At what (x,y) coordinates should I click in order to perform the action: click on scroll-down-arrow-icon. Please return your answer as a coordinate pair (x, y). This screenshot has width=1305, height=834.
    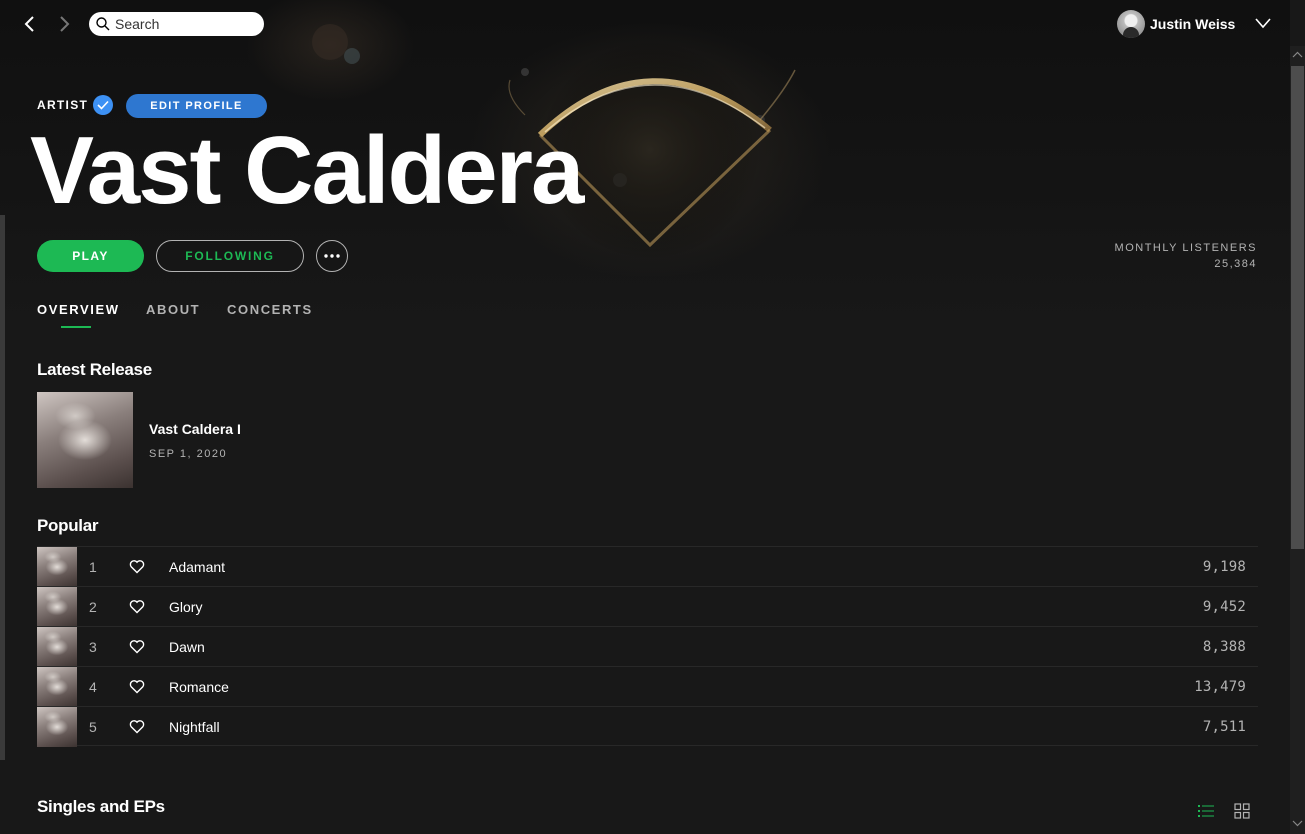
    Looking at the image, I should click on (1297, 823).